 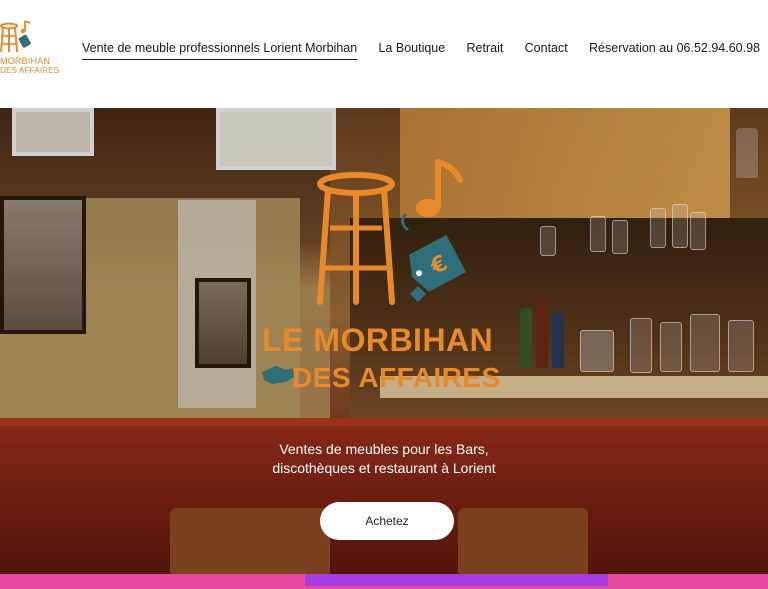 I want to click on hero-tagline-line-1: Ventes de meubles pour les Bars,, so click(x=384, y=449).